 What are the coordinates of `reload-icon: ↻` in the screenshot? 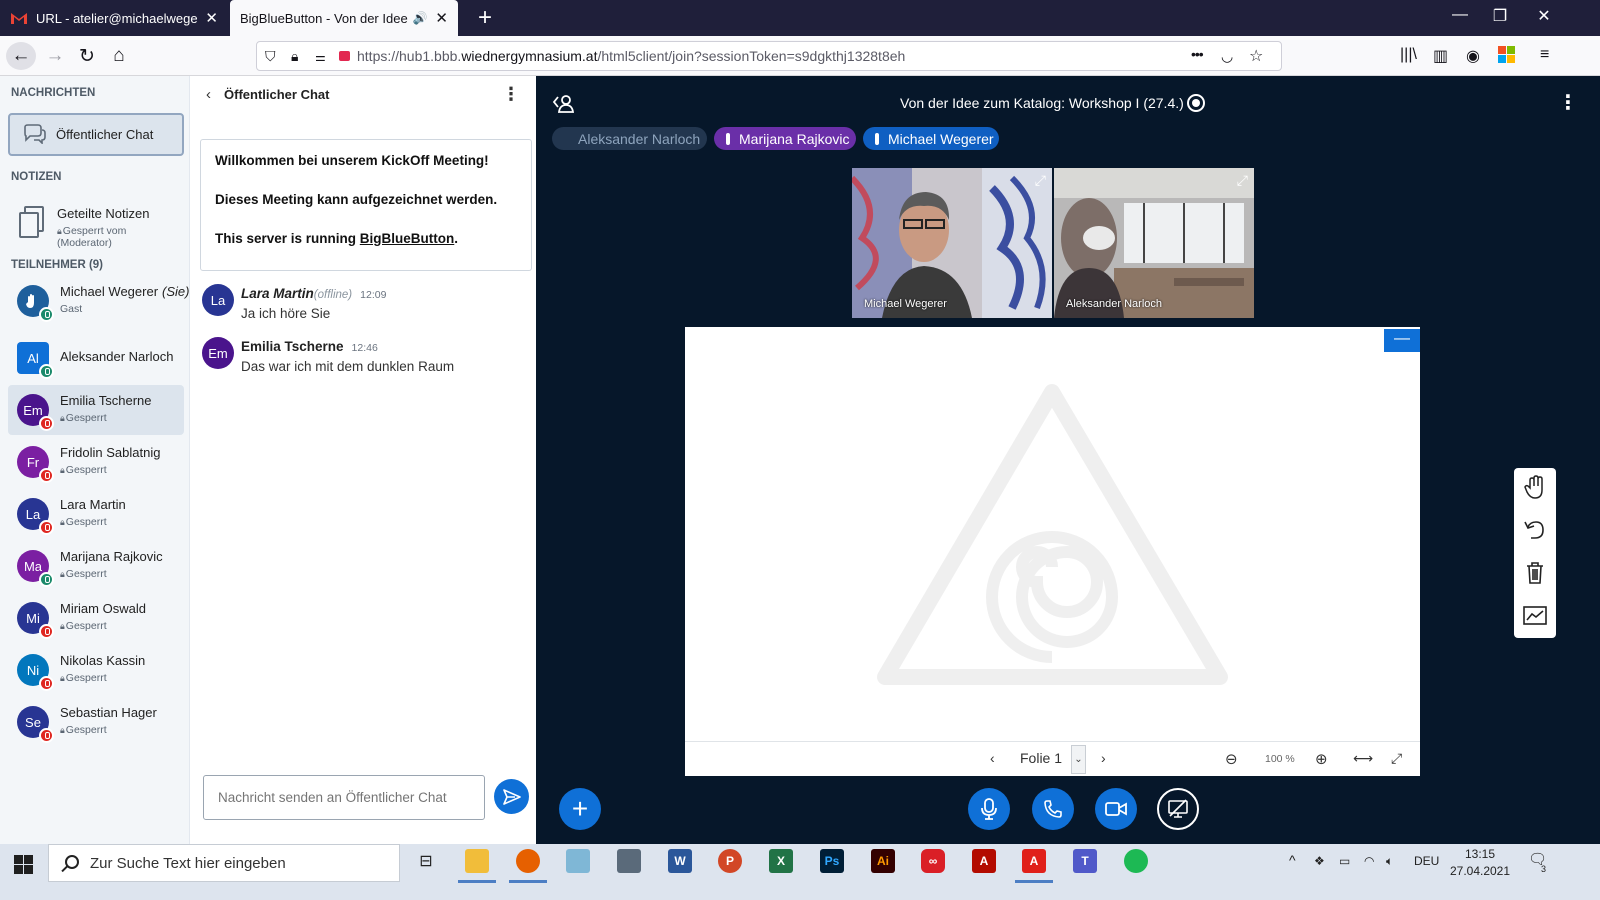 It's located at (87, 56).